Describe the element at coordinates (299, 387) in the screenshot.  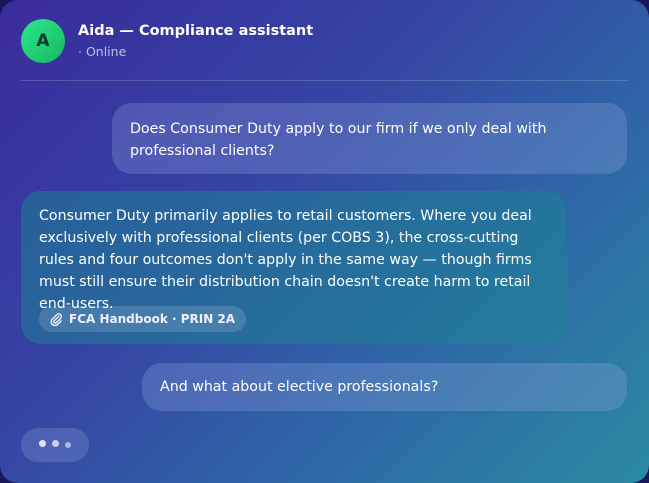
I see `message-text: And what about elective professionals?` at that location.